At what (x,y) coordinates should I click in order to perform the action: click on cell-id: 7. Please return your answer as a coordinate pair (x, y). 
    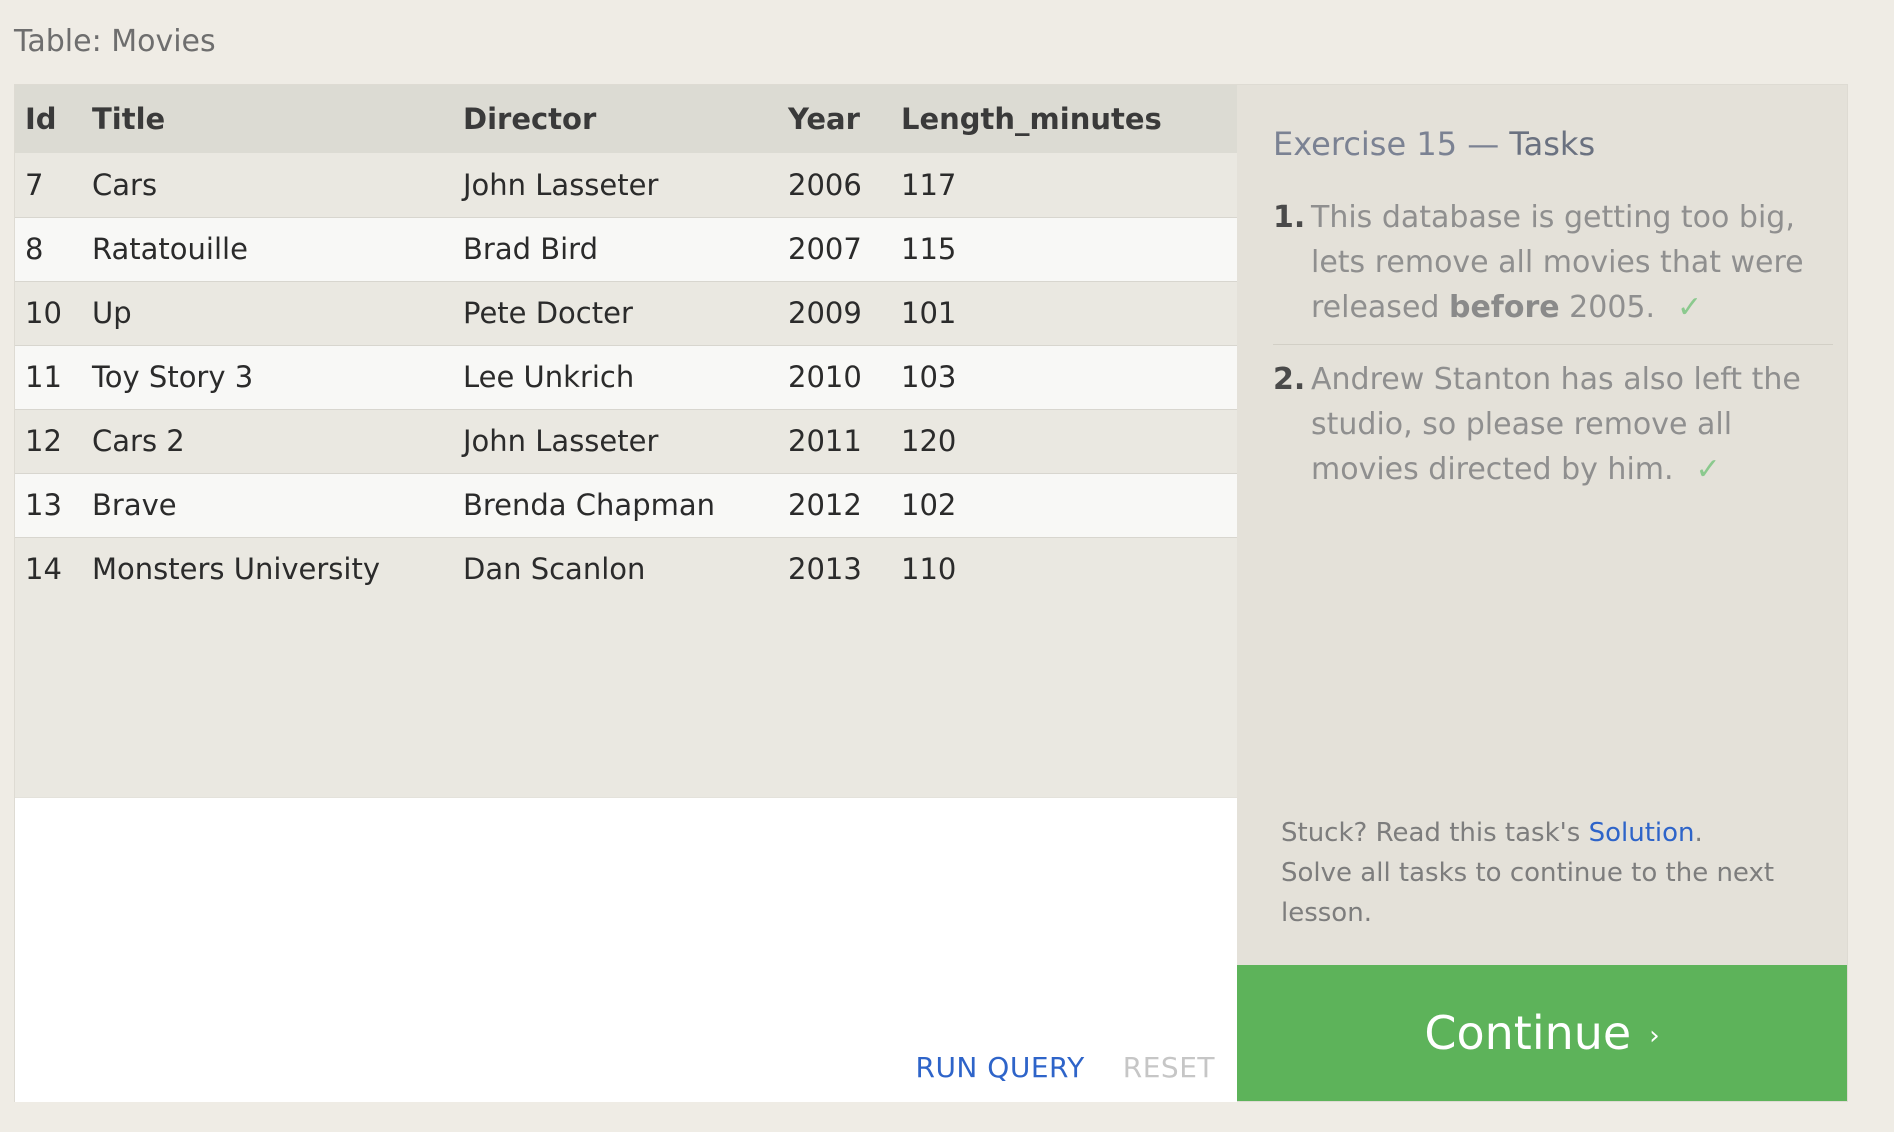
    Looking at the image, I should click on (34, 184).